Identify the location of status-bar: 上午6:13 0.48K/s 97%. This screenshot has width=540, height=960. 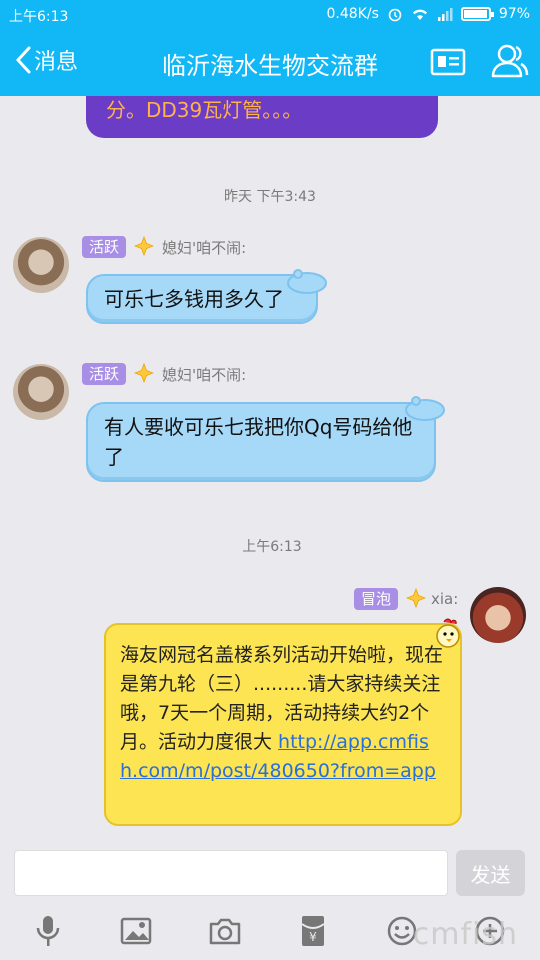
(270, 15).